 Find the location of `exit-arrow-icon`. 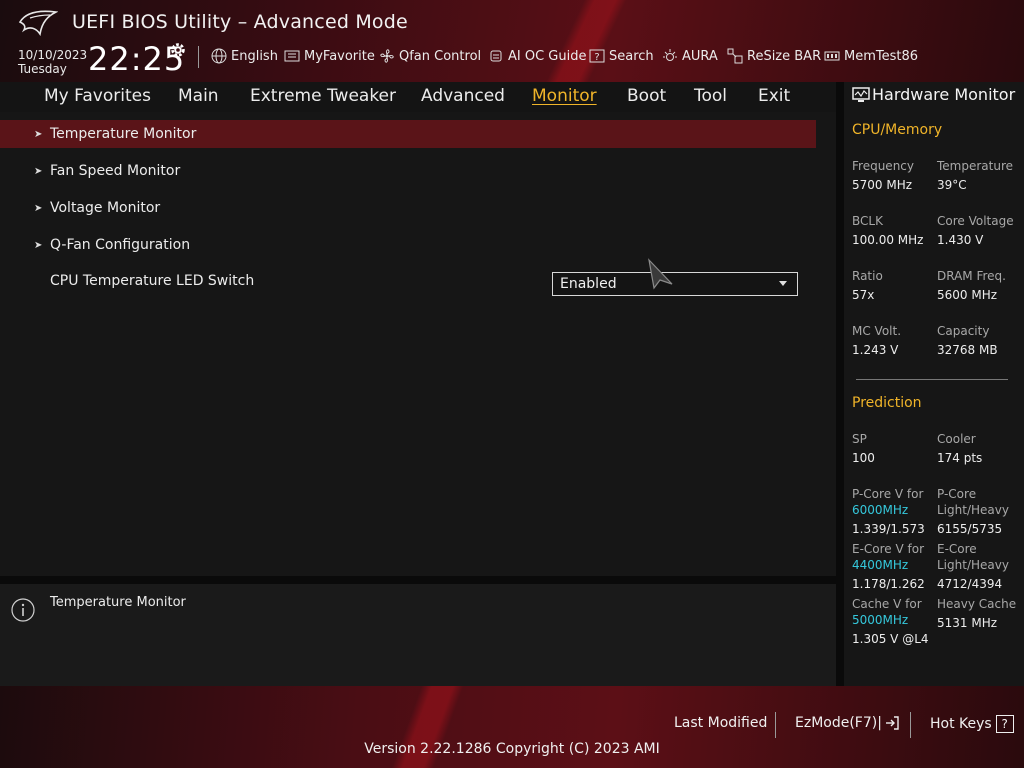

exit-arrow-icon is located at coordinates (892, 723).